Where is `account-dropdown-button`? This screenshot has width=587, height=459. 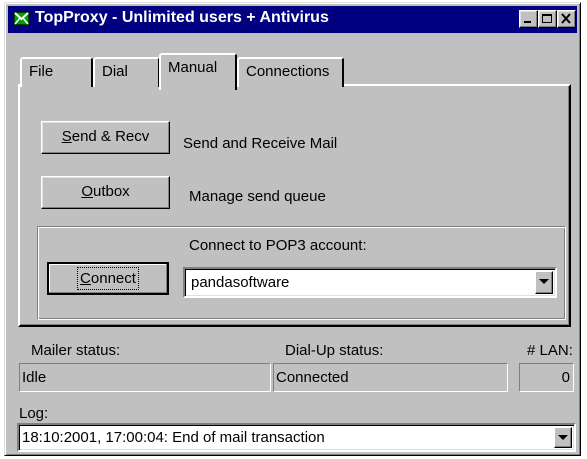 account-dropdown-button is located at coordinates (544, 282).